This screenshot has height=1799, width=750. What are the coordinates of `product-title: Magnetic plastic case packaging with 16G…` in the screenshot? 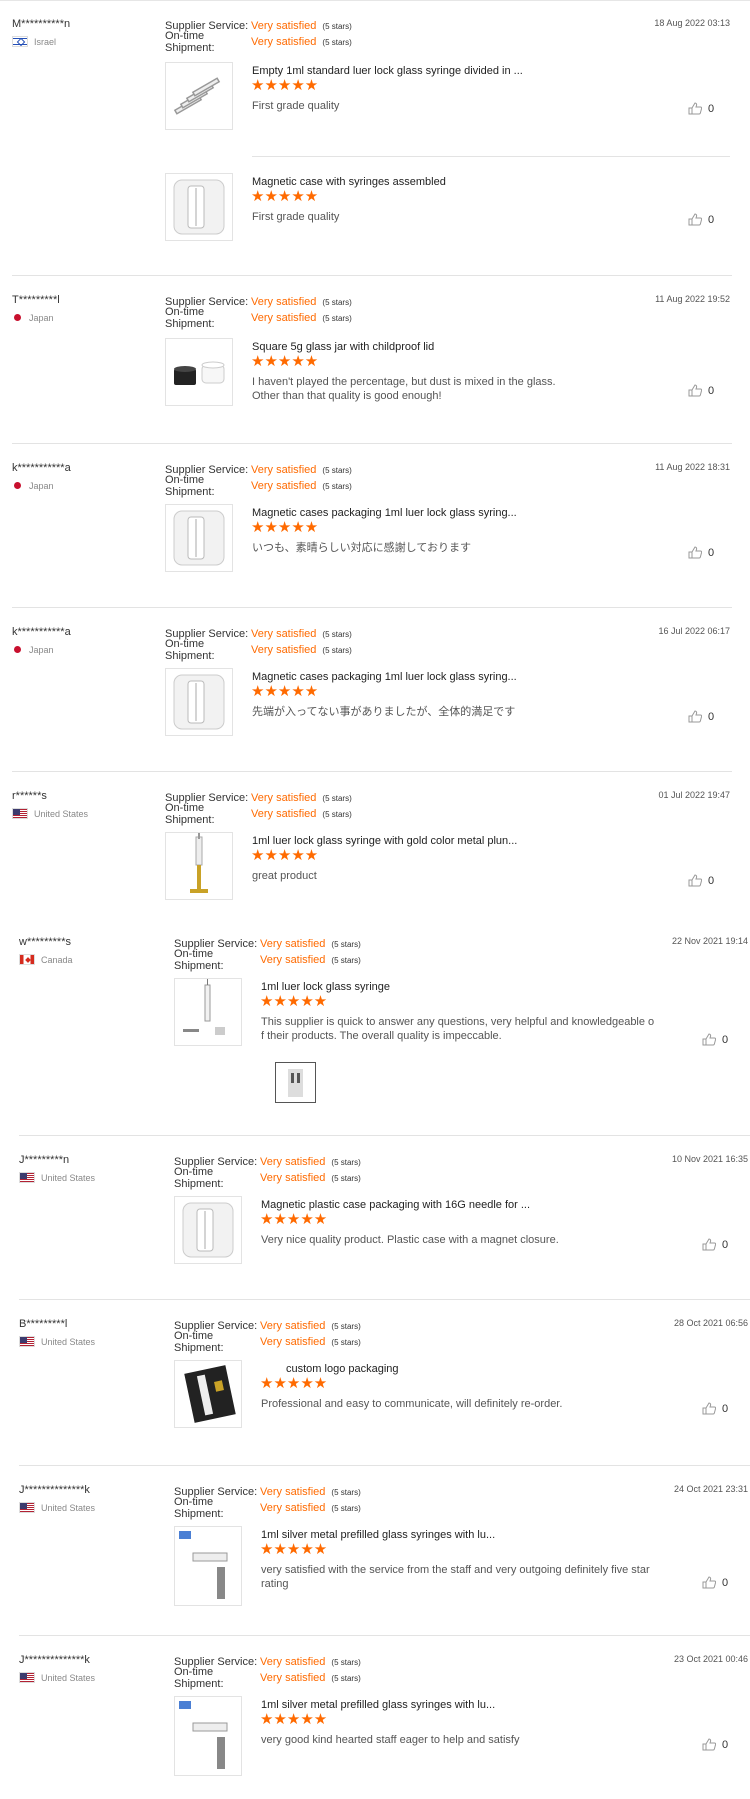 It's located at (395, 1205).